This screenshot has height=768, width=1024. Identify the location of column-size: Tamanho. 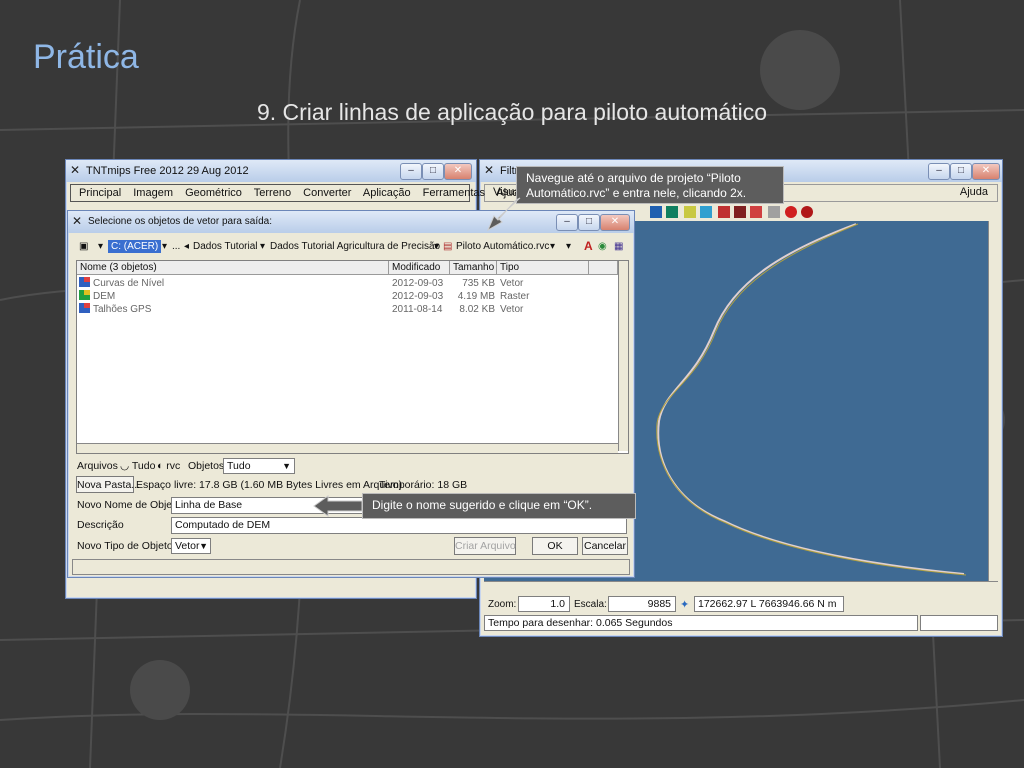
(473, 268).